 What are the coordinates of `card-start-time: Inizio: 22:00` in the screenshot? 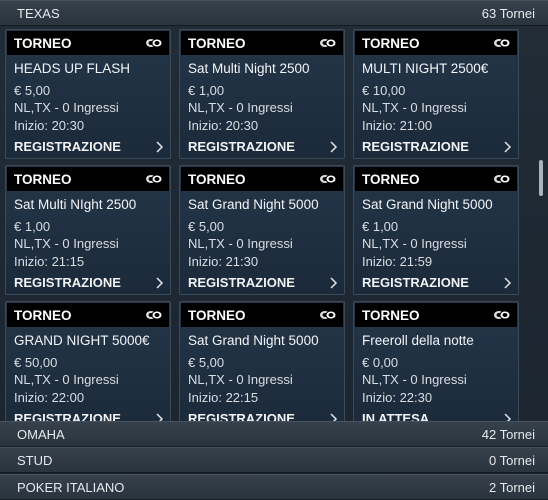 It's located at (49, 397).